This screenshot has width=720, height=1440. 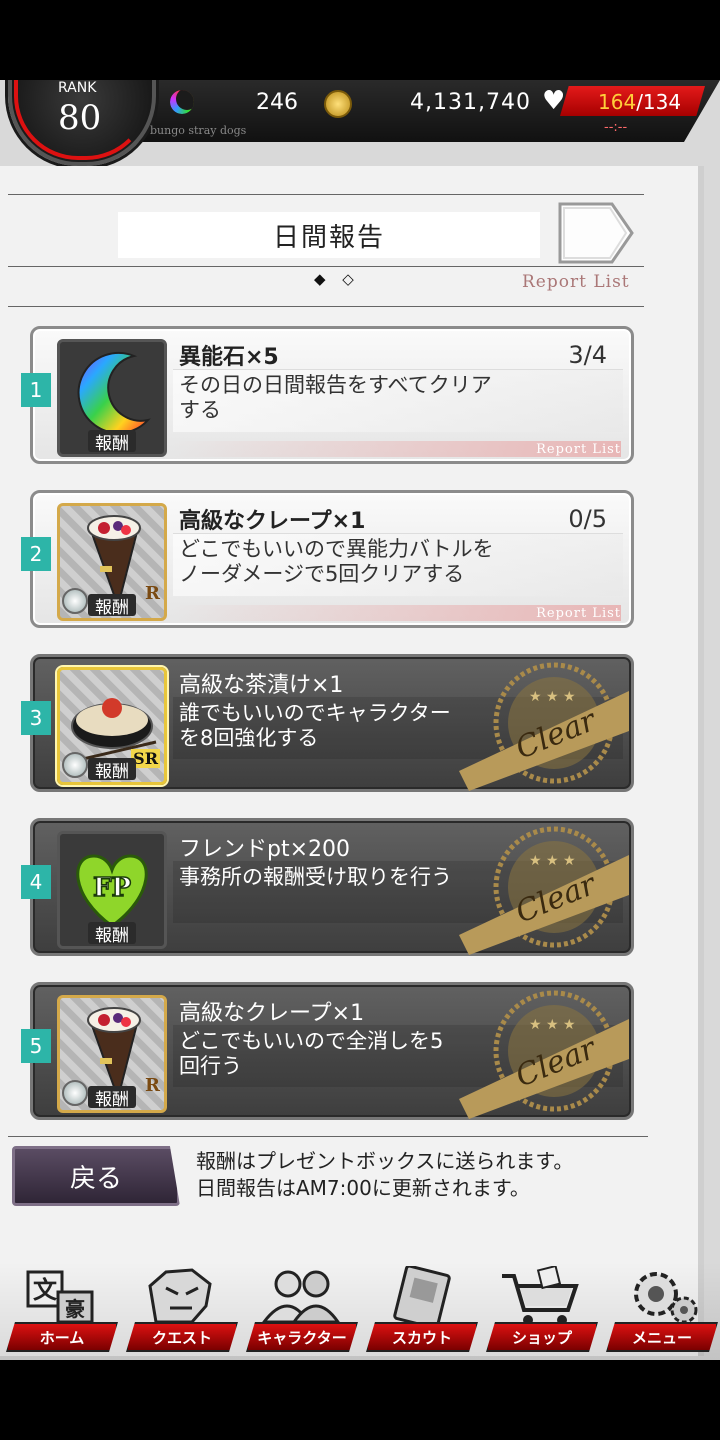 I want to click on coin-icon, so click(x=338, y=104).